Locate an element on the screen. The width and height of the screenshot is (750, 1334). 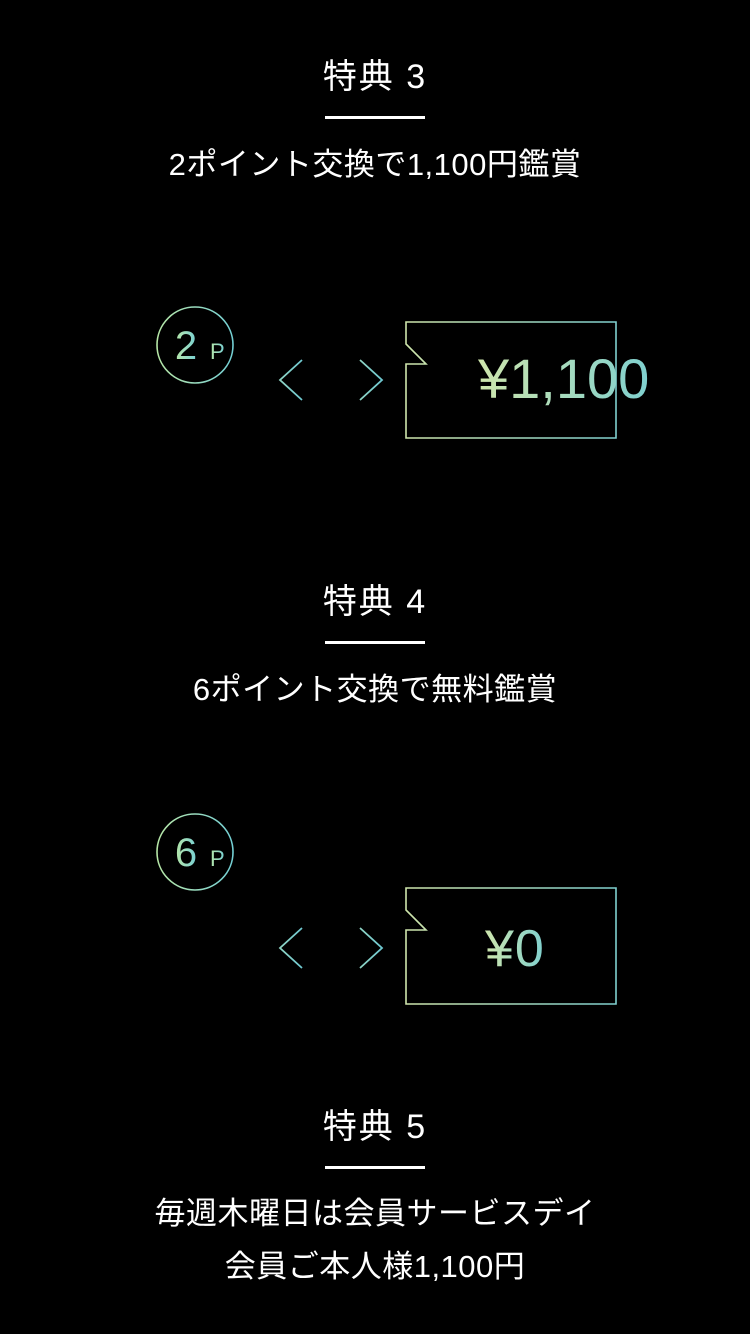
ticket-0: ¥0 is located at coordinates (511, 946).